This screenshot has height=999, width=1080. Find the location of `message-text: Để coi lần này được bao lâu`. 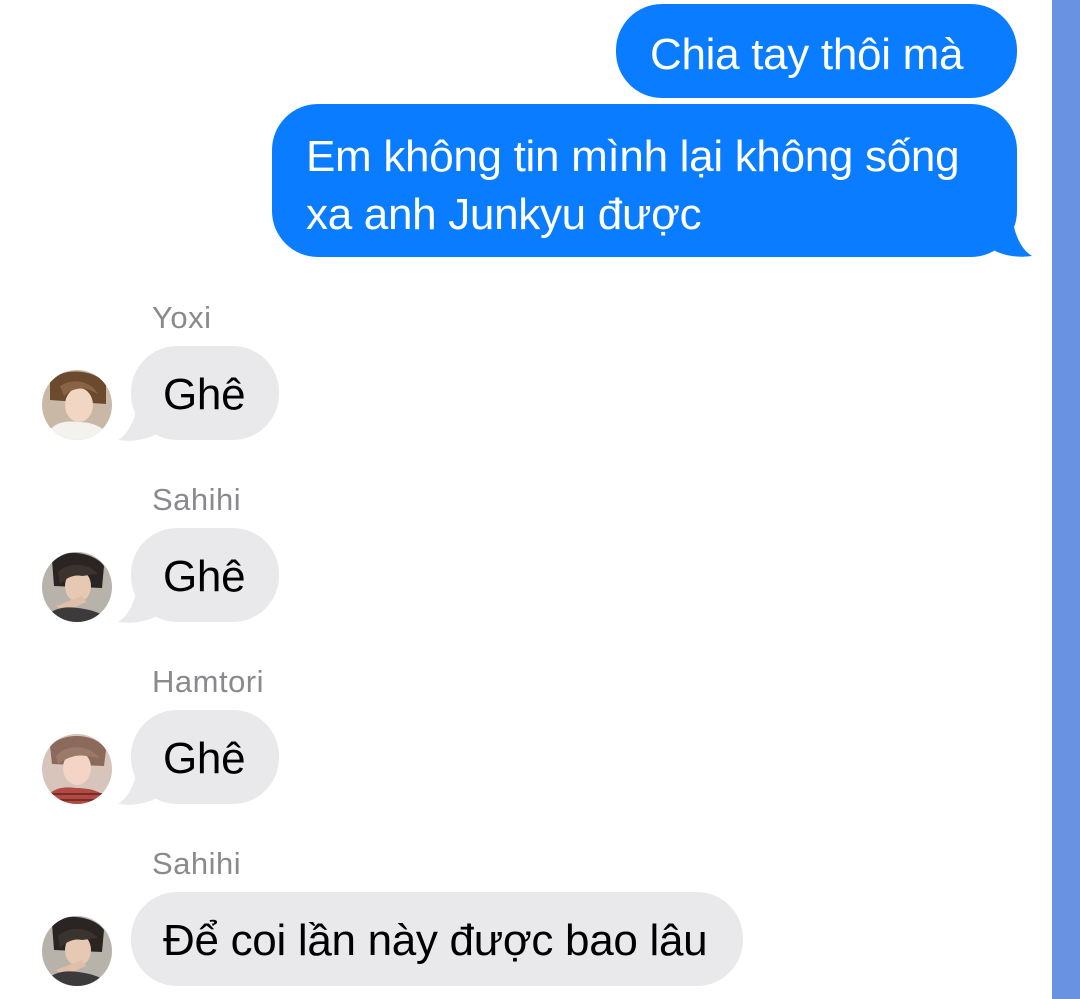

message-text: Để coi lần này được bao lâu is located at coordinates (435, 940).